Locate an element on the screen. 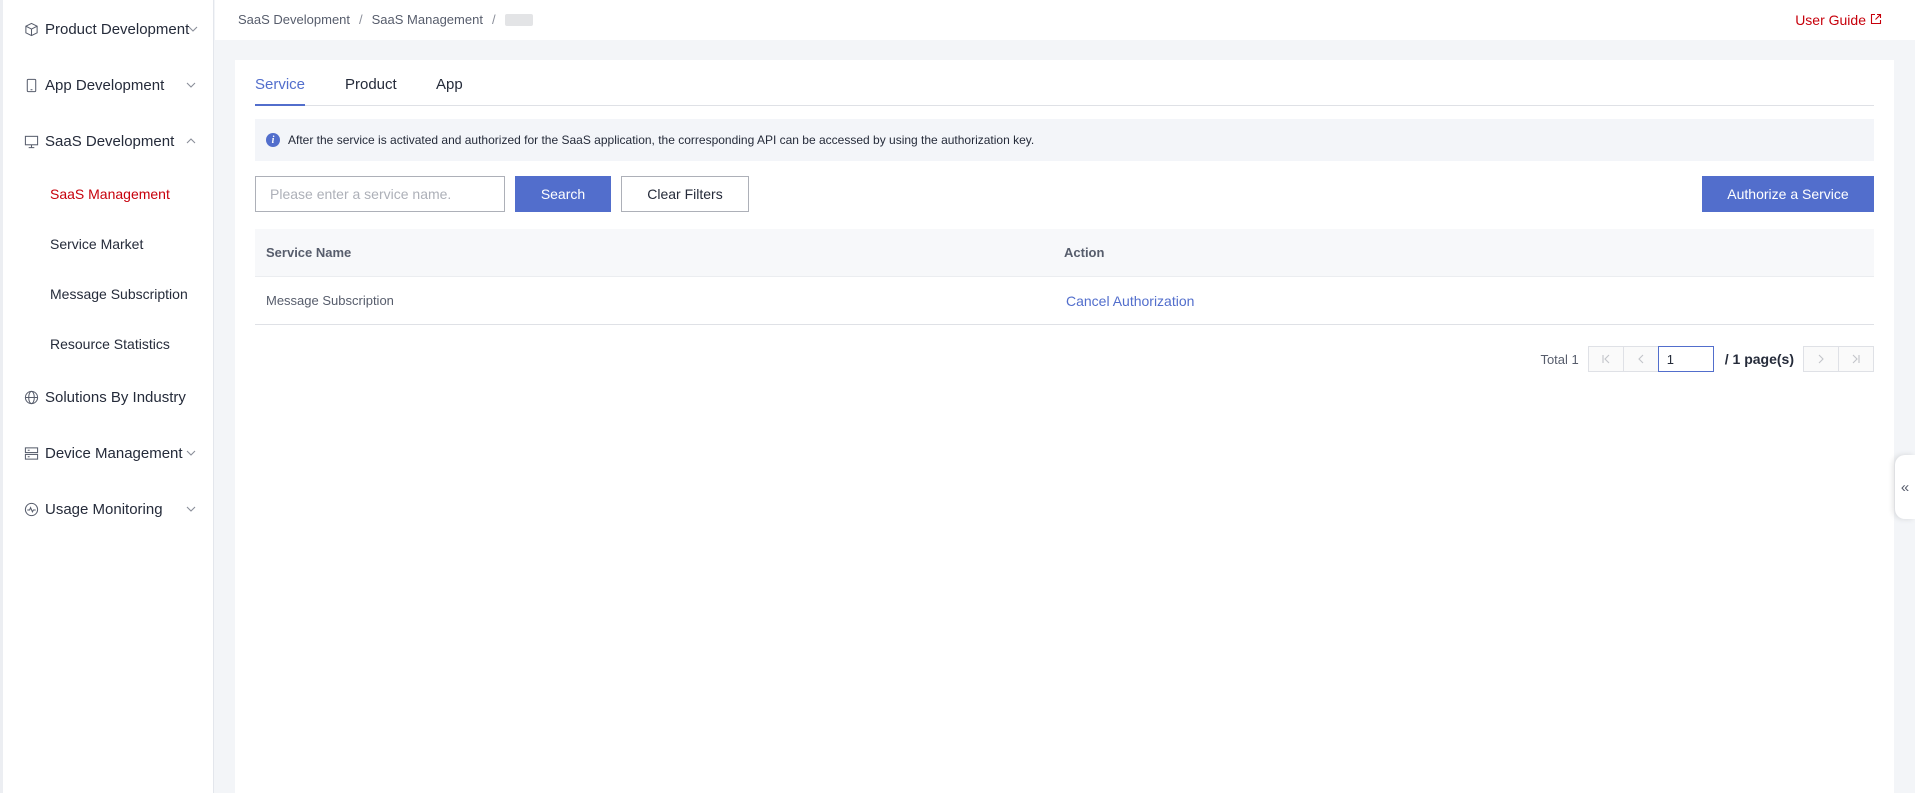 Image resolution: width=1915 pixels, height=793 pixels. breadcrumb: SaaS Development / SaaS Management / is located at coordinates (385, 19).